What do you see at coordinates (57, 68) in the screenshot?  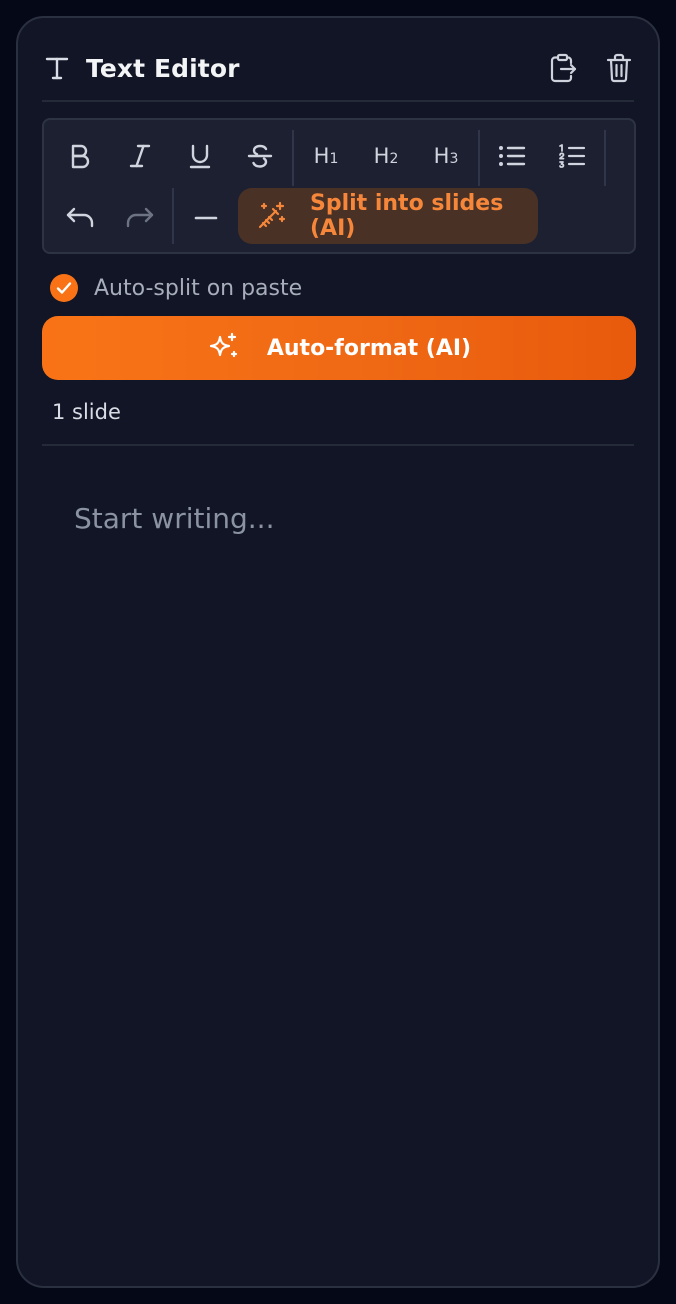 I see `text-t-icon` at bounding box center [57, 68].